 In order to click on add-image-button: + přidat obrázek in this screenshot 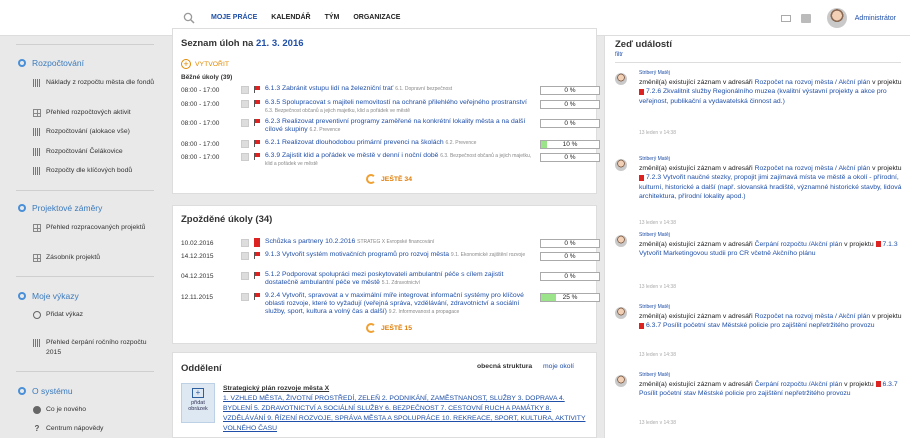, I will do `click(198, 403)`.